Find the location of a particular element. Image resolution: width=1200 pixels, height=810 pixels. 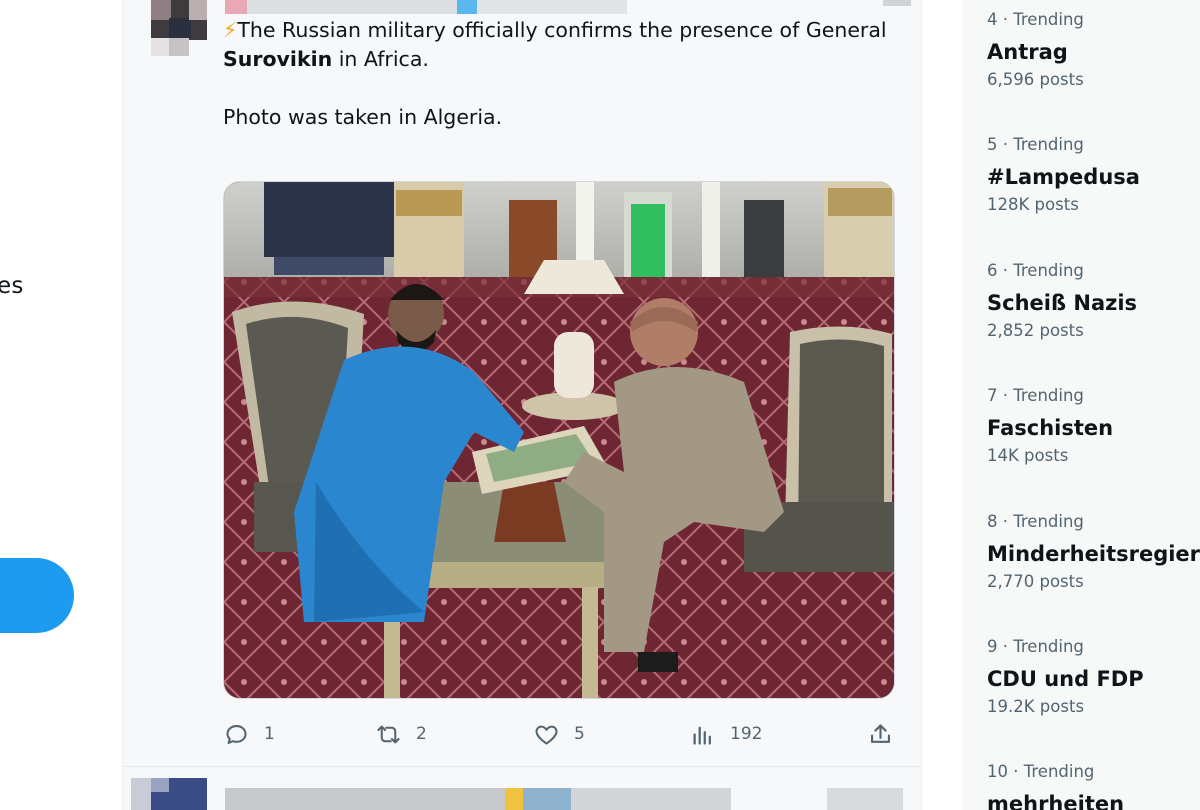

trend-name: CDU und FDP is located at coordinates (1065, 679).